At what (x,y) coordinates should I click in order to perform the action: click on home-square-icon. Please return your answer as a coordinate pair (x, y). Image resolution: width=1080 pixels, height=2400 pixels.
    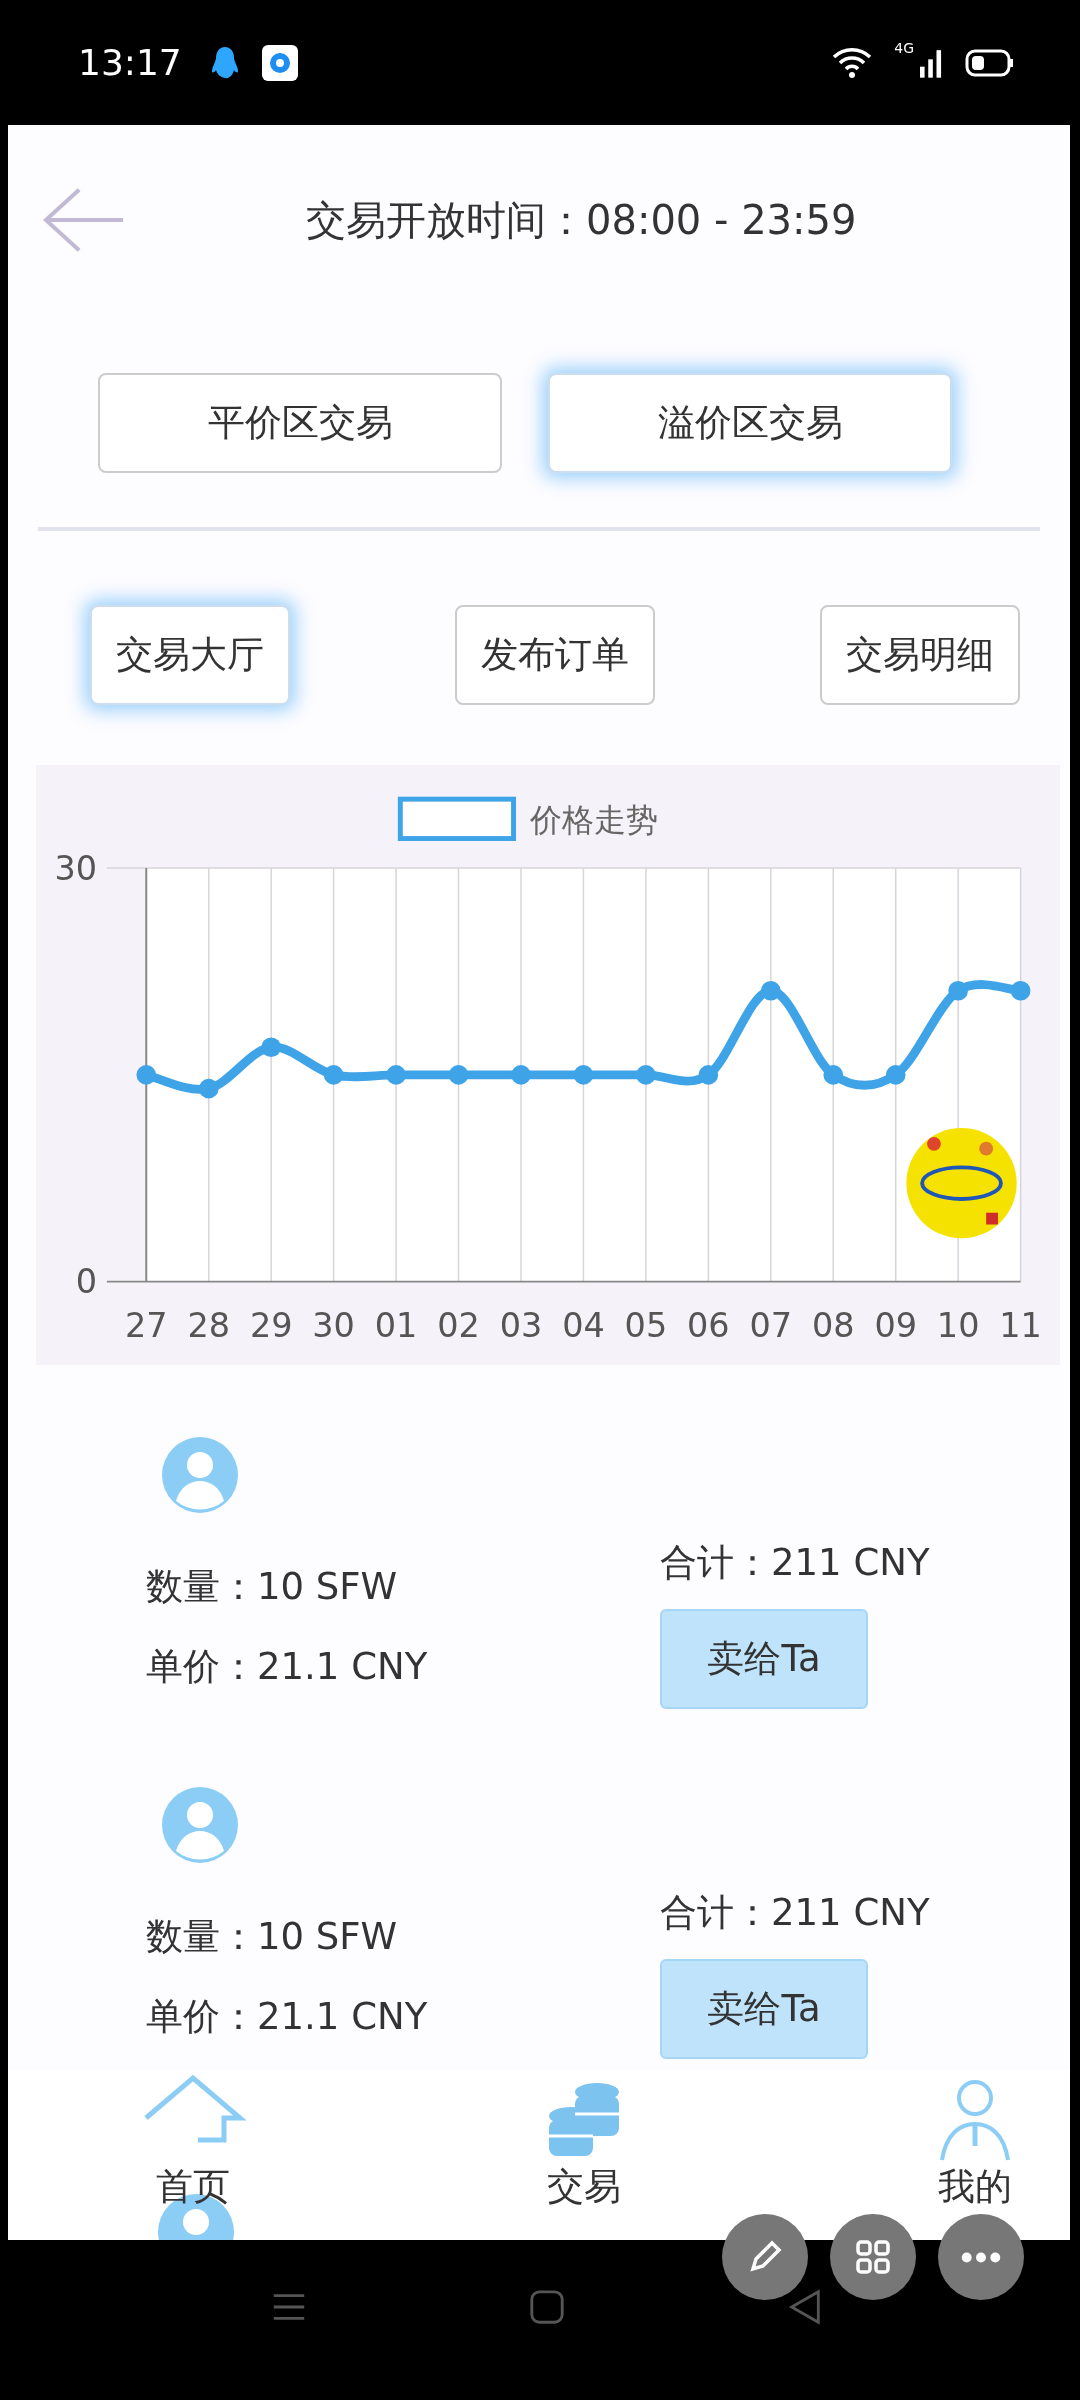
    Looking at the image, I should click on (547, 2307).